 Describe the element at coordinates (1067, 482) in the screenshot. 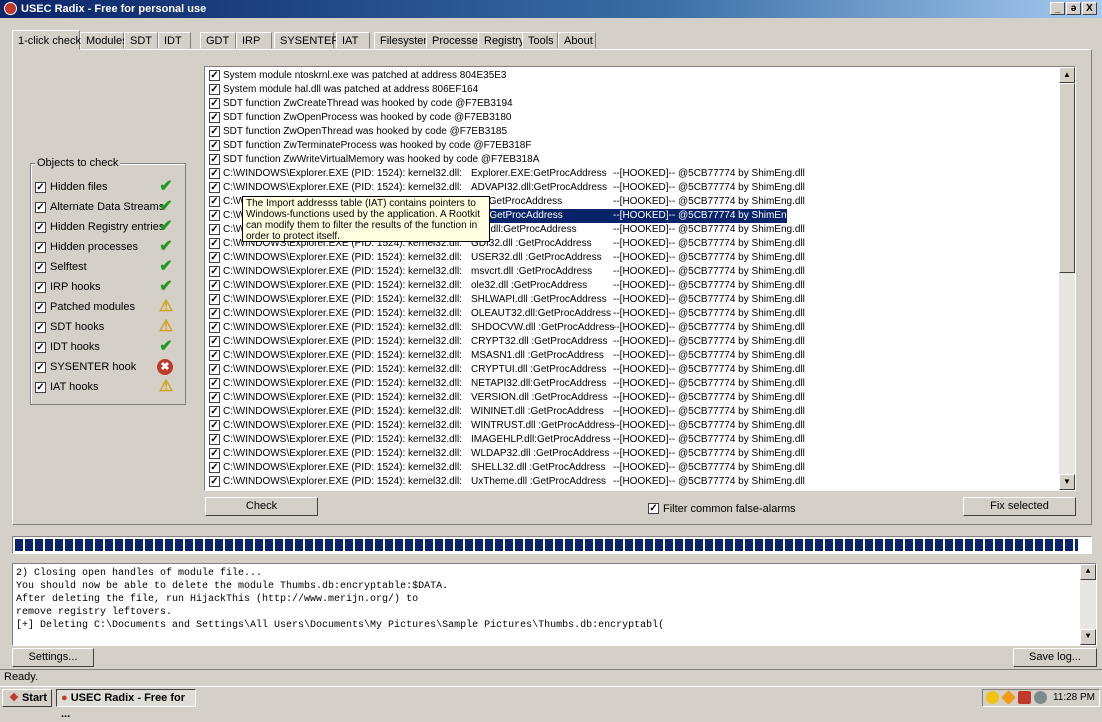

I see `scroll-down-icon: ▼` at that location.